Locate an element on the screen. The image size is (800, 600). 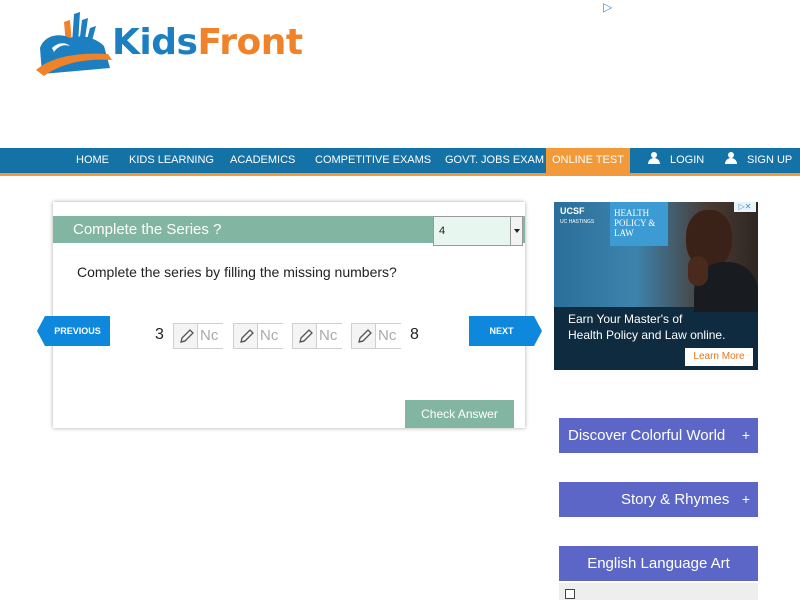
nav-item-govt-jobs-exam: GOVT. JOBS EXAM is located at coordinates (494, 160).